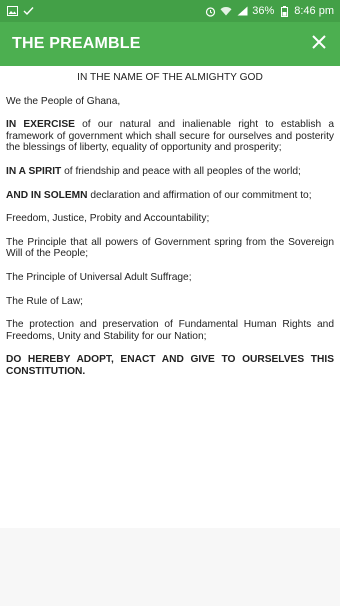 This screenshot has height=606, width=340. I want to click on paragraph-emphasis: IN A SPIRIT, so click(34, 171).